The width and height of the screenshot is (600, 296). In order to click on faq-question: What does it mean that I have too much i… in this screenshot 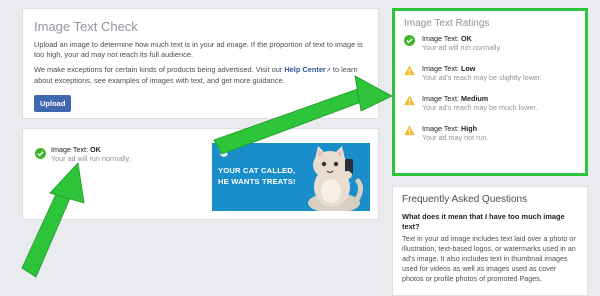, I will do `click(490, 222)`.